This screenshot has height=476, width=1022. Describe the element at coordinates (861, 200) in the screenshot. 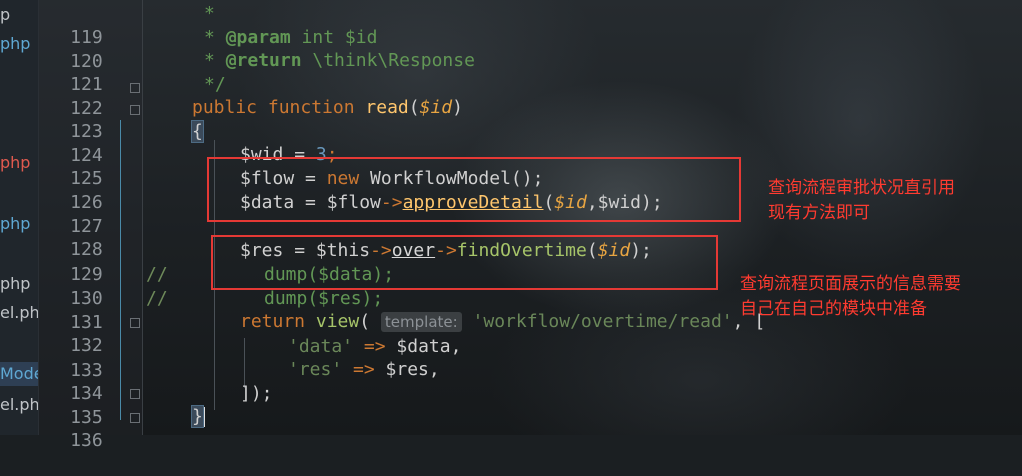

I see `annotation-note: 查询流程审批状况直引用 现有方法即可` at that location.